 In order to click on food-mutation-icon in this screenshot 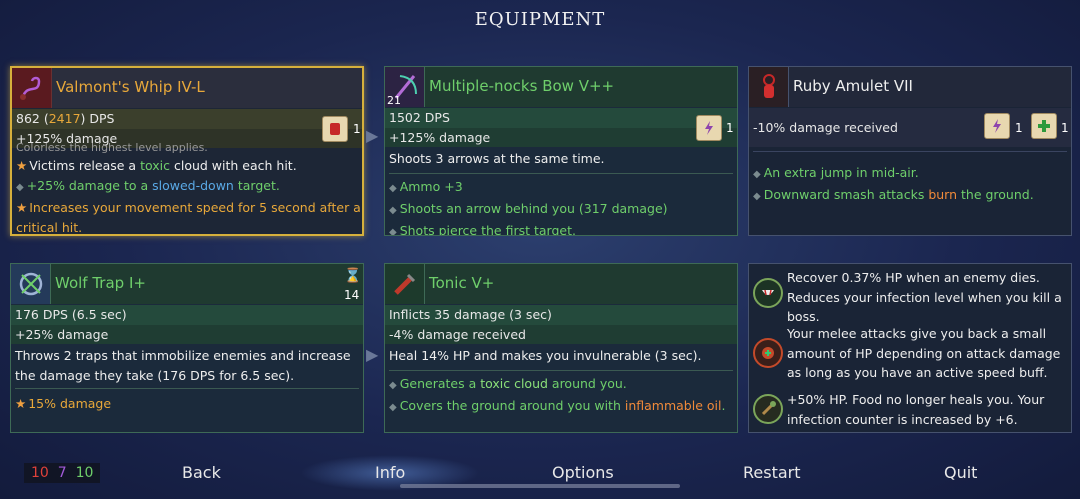, I will do `click(768, 409)`.